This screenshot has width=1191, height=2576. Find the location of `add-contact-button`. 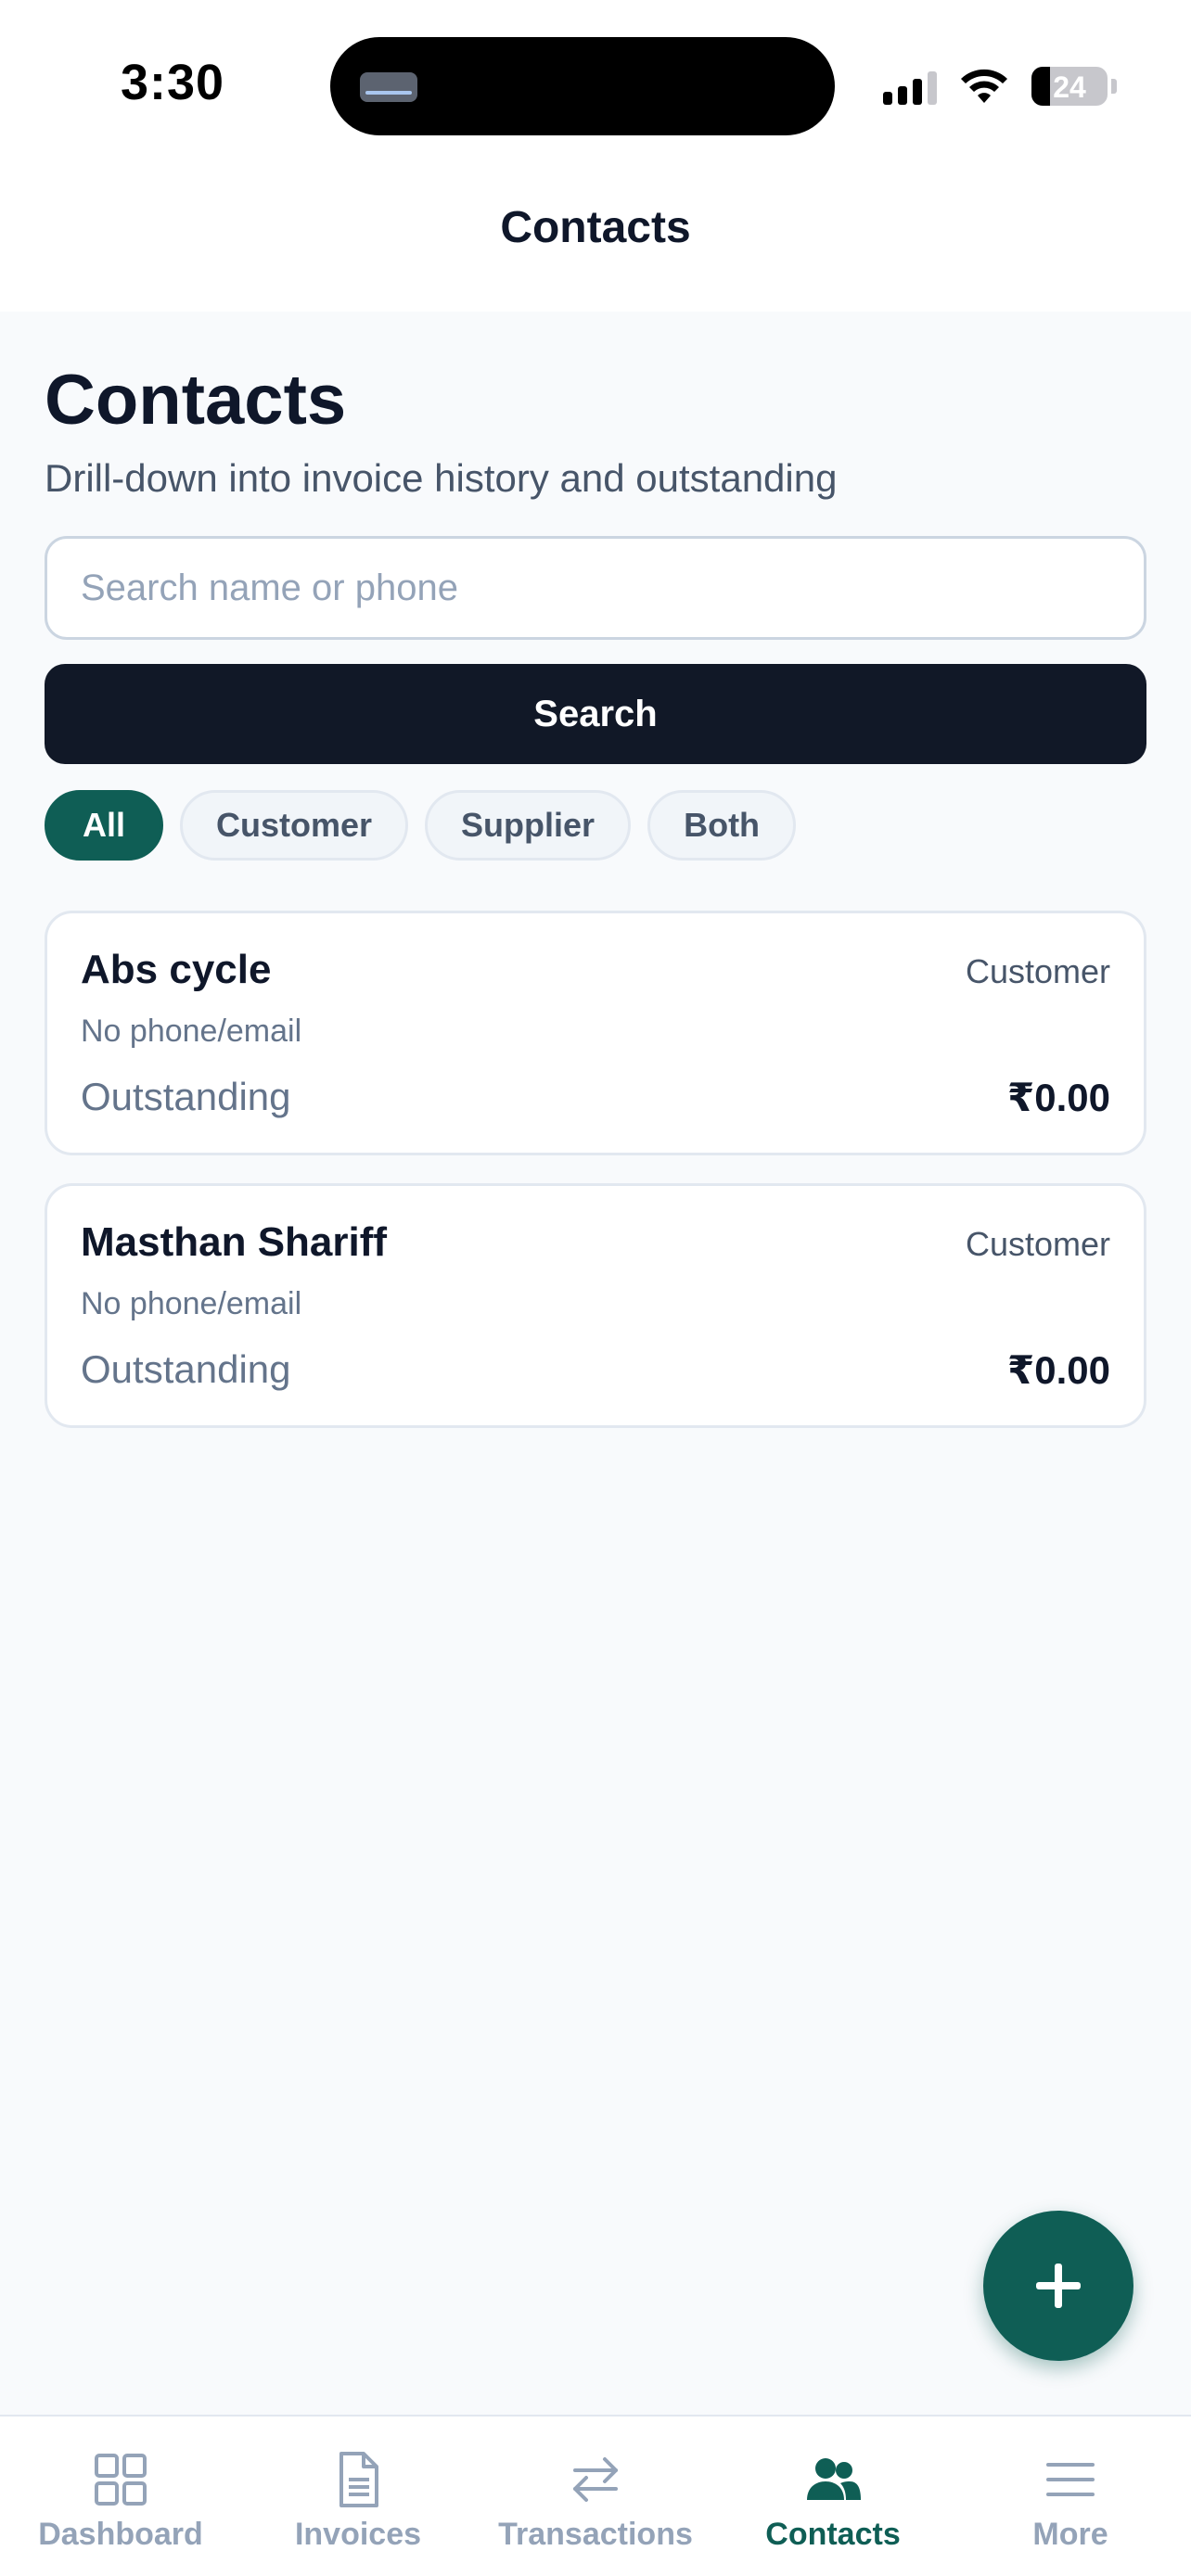

add-contact-button is located at coordinates (1058, 2286).